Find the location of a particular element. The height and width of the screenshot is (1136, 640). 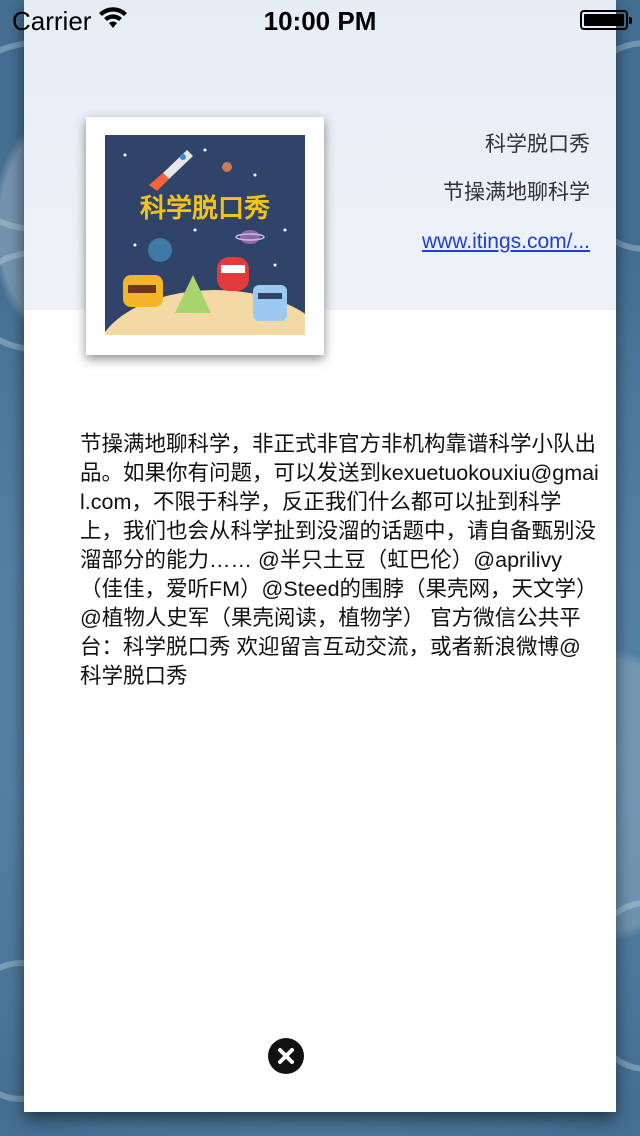

podcast-cover-image: 科学脱口秀 is located at coordinates (205, 235).